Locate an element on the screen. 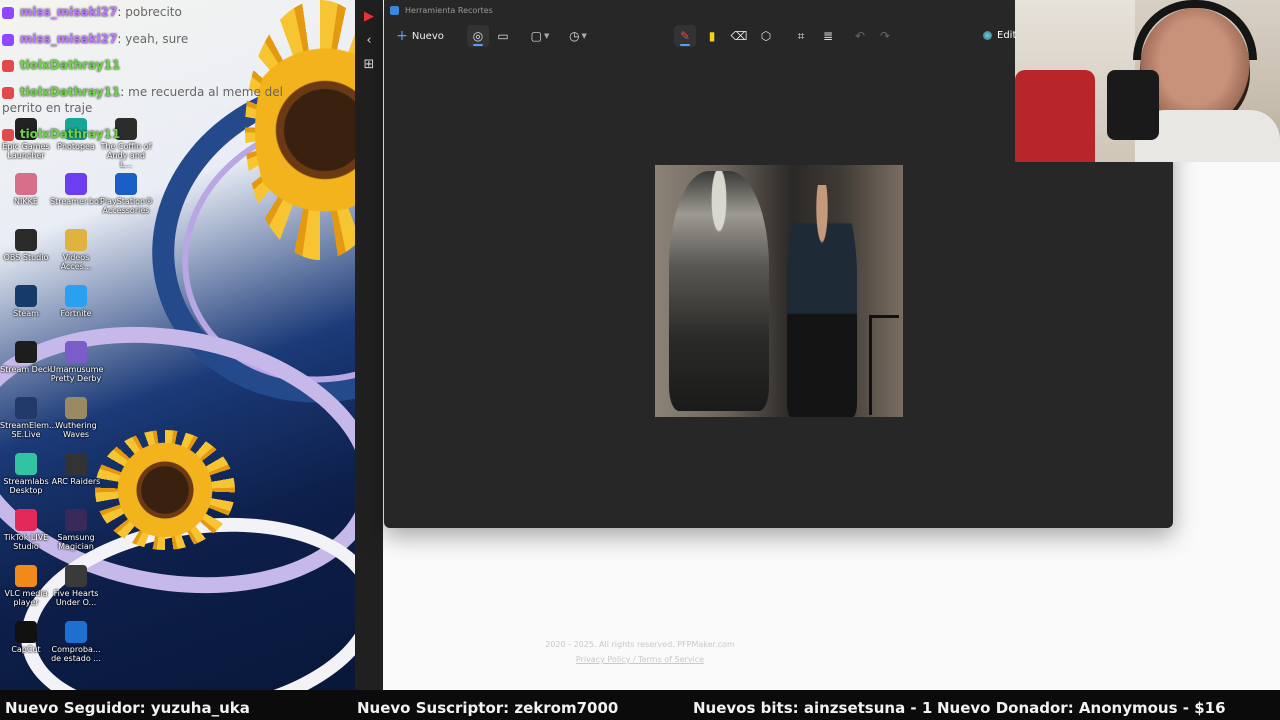  desktop-shortcut-label: TikTok LIVE Studio is located at coordinates (26, 542).